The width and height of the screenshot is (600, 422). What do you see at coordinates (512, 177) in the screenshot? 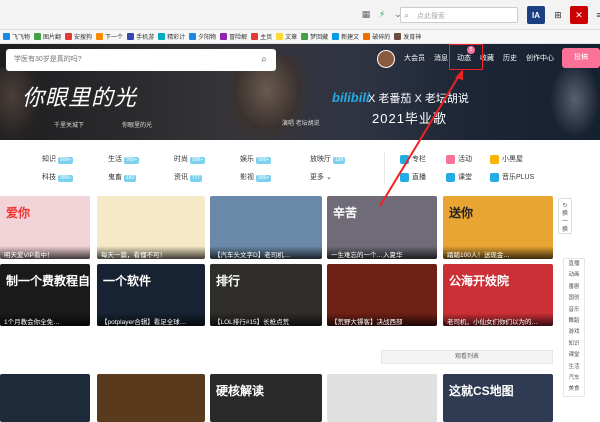
I see `special-channel: 音乐PLUS` at bounding box center [512, 177].